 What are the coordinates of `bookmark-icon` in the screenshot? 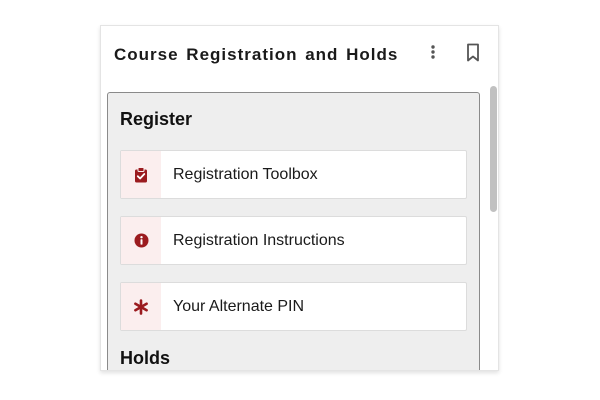 It's located at (473, 52).